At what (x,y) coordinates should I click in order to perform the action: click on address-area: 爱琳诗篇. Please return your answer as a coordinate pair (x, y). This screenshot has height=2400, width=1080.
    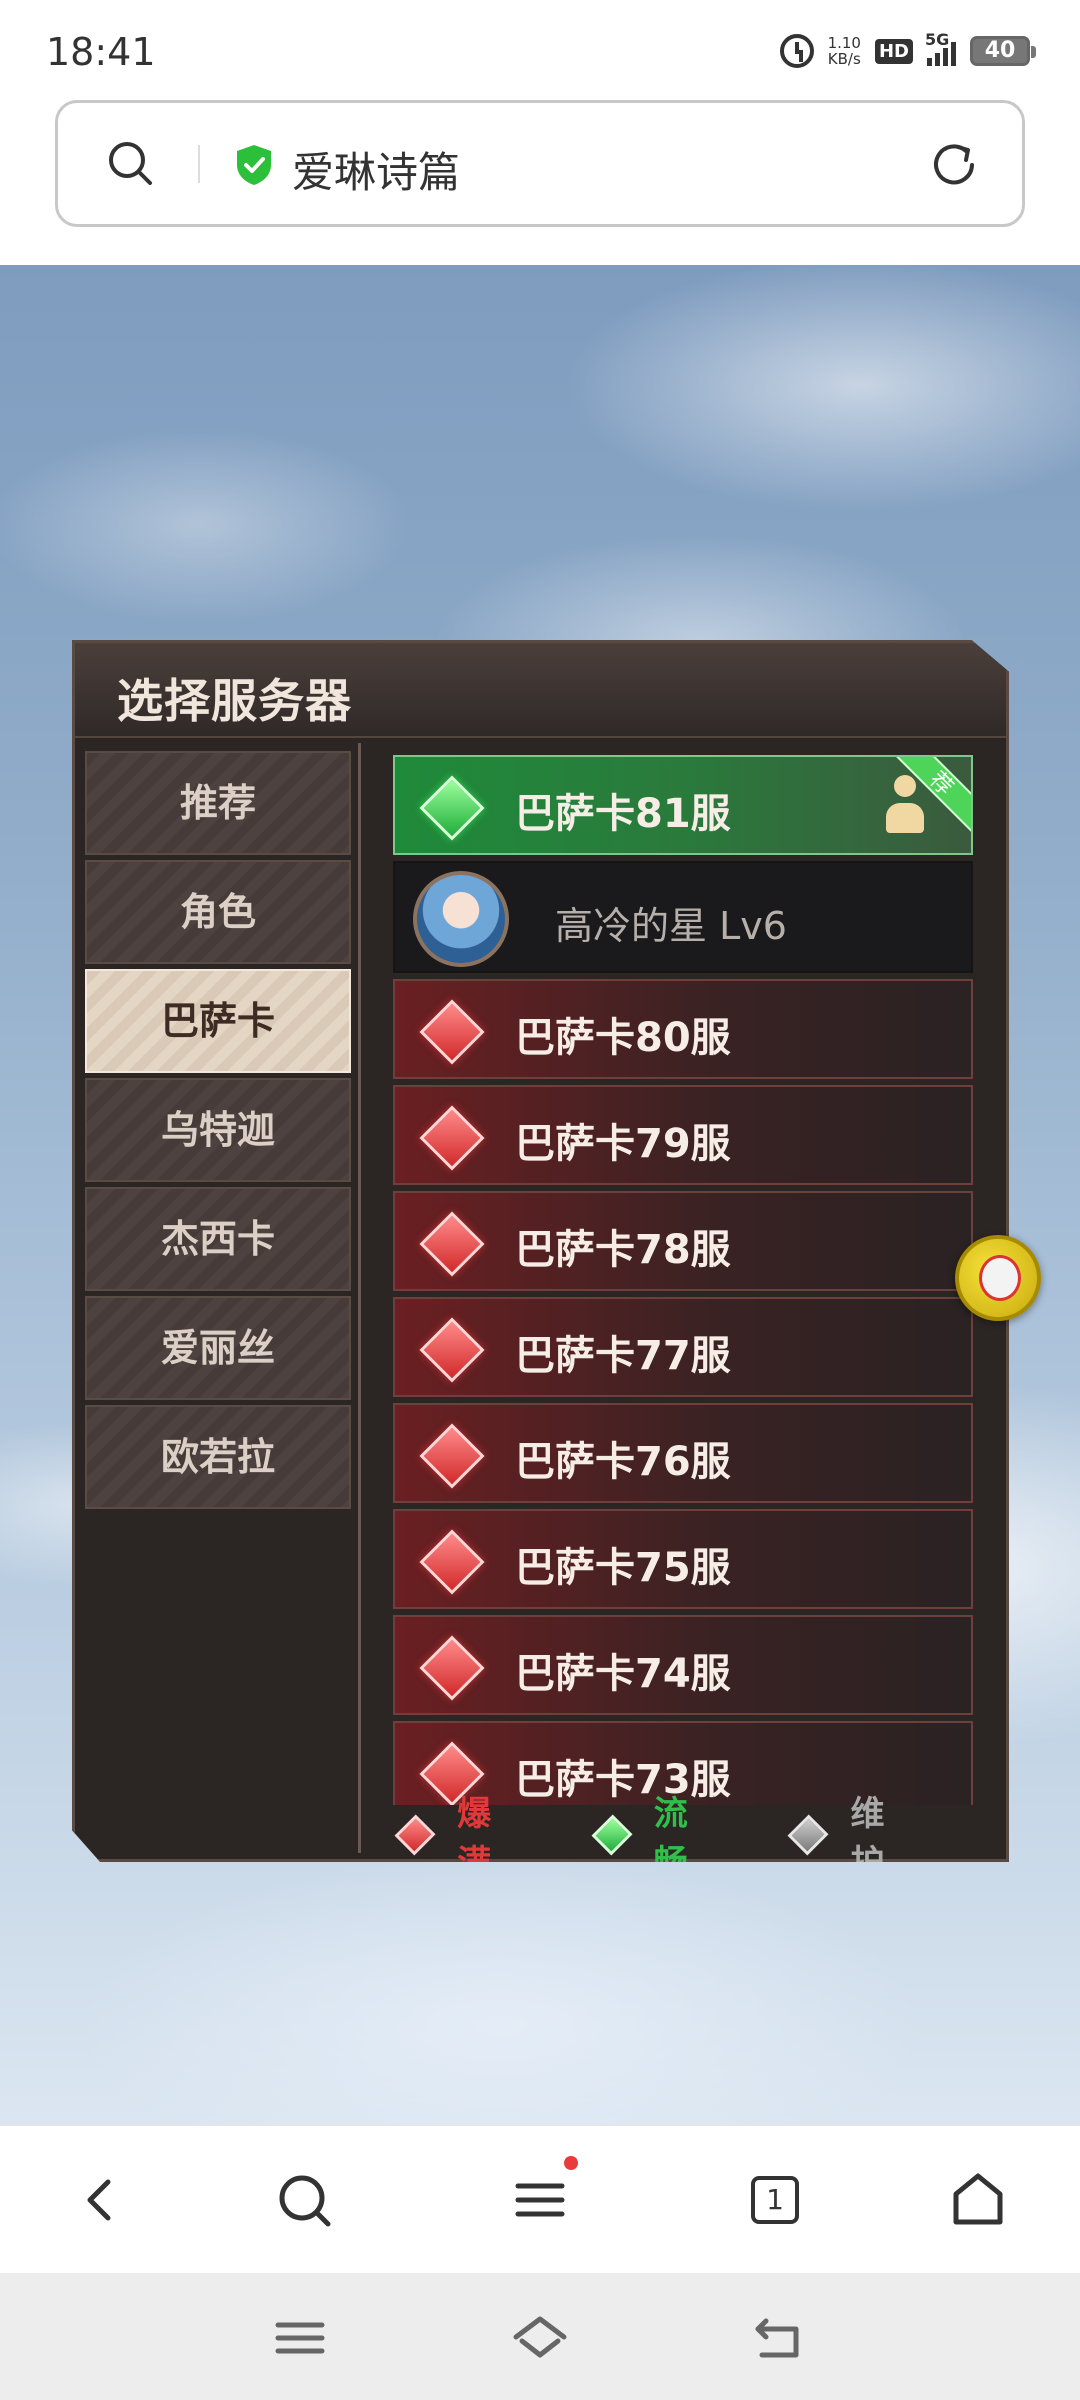
    Looking at the image, I should click on (540, 182).